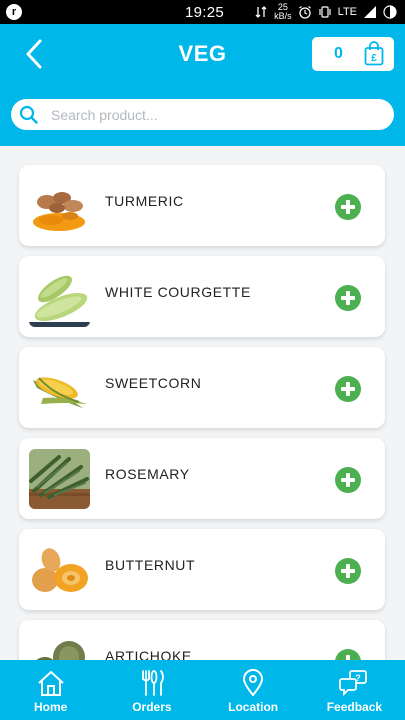  What do you see at coordinates (59, 479) in the screenshot?
I see `rosemary-image` at bounding box center [59, 479].